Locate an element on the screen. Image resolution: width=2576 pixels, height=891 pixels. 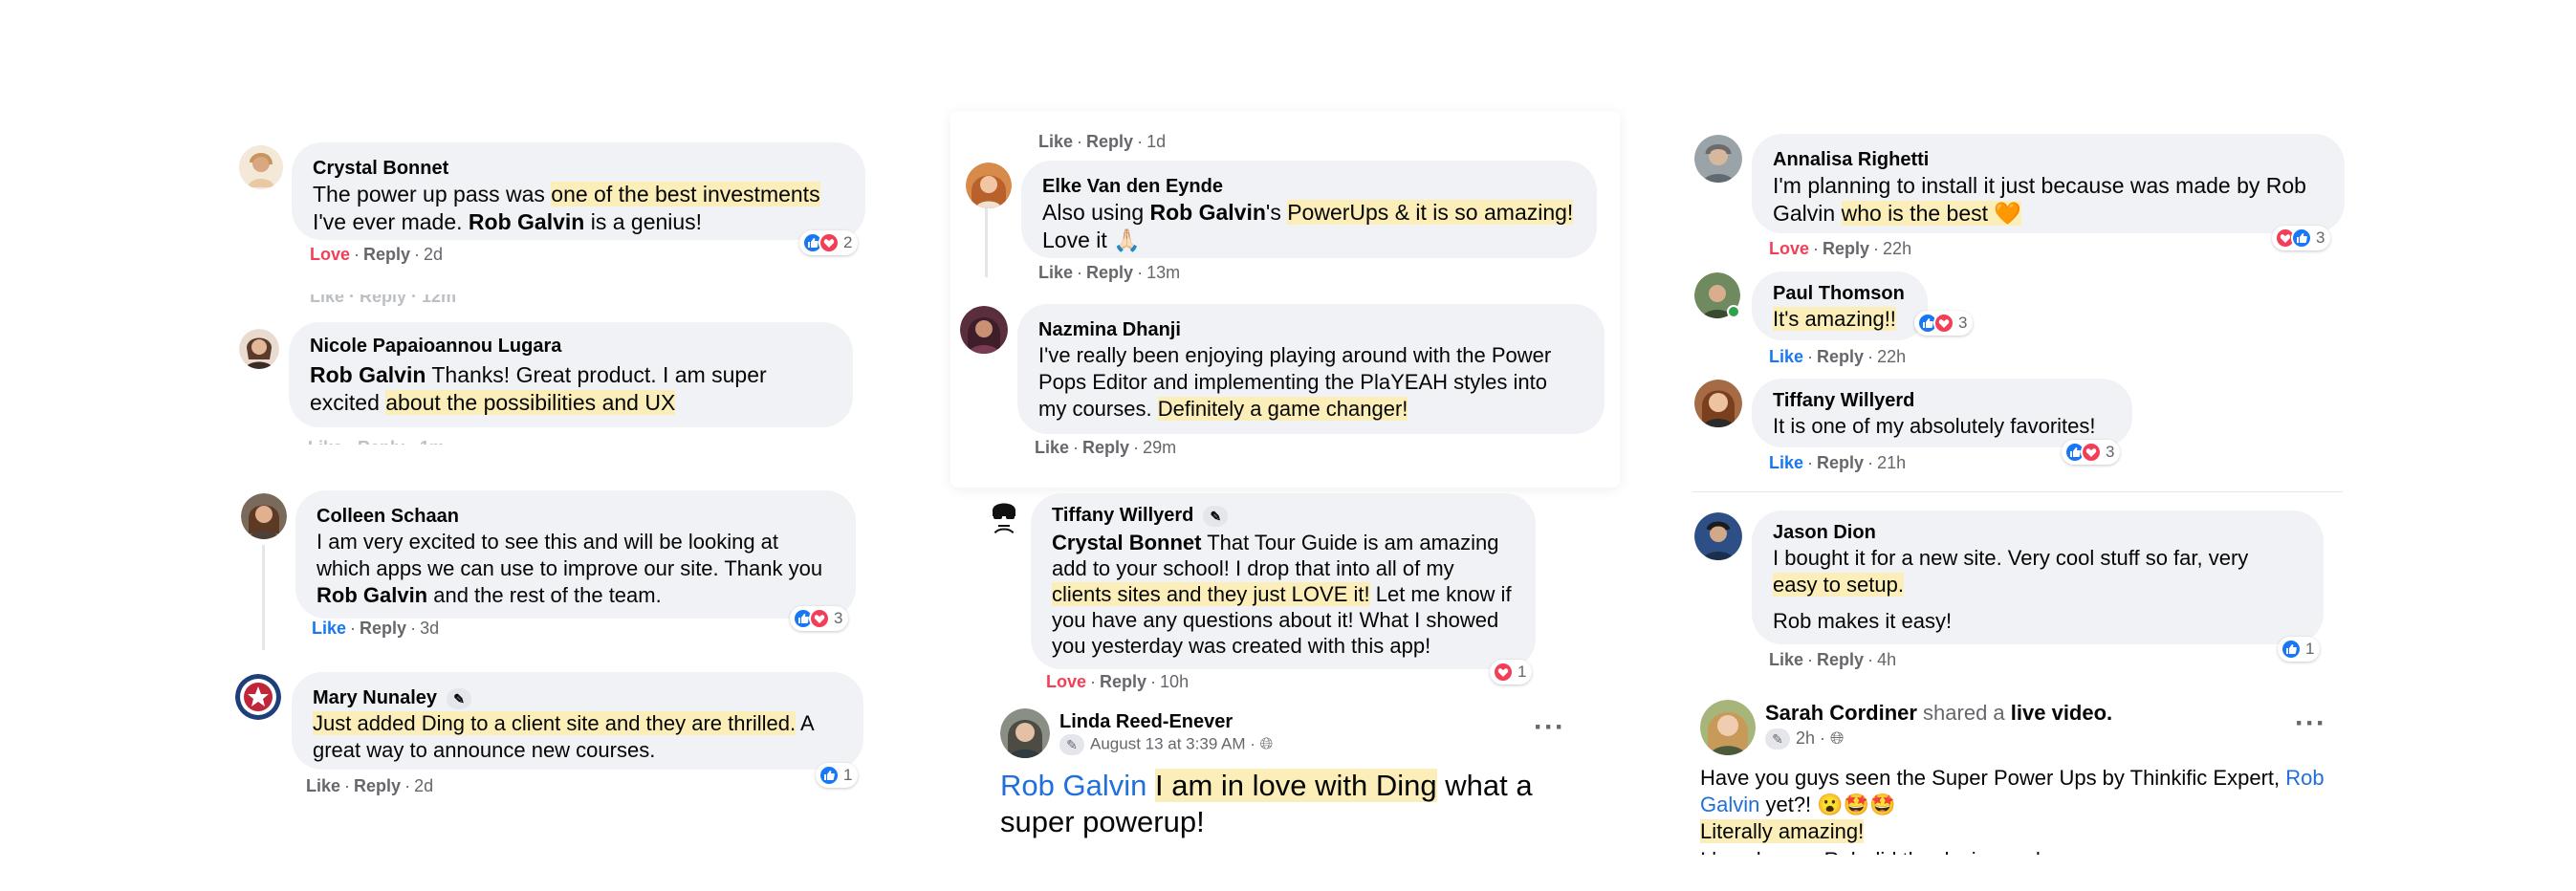
live-video-link: live video. is located at coordinates (2061, 713).